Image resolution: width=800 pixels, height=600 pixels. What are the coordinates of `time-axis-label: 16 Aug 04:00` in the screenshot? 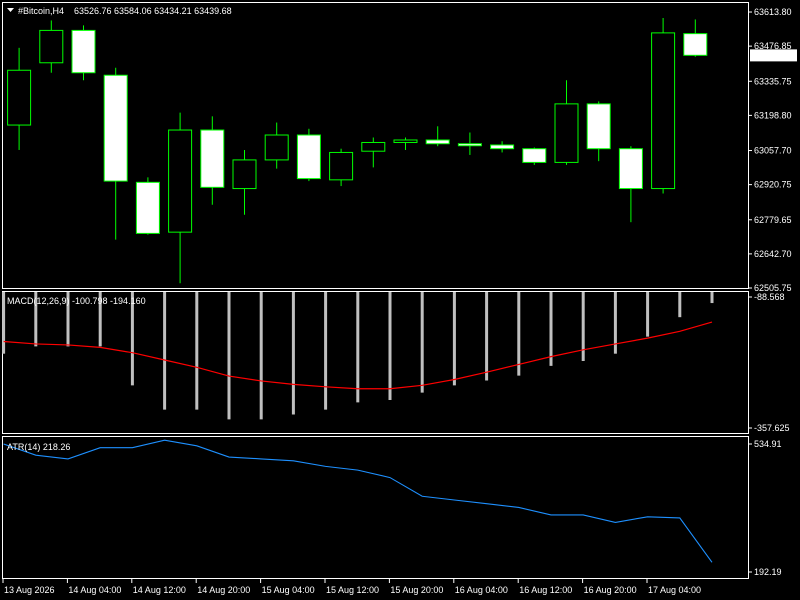 It's located at (481, 590).